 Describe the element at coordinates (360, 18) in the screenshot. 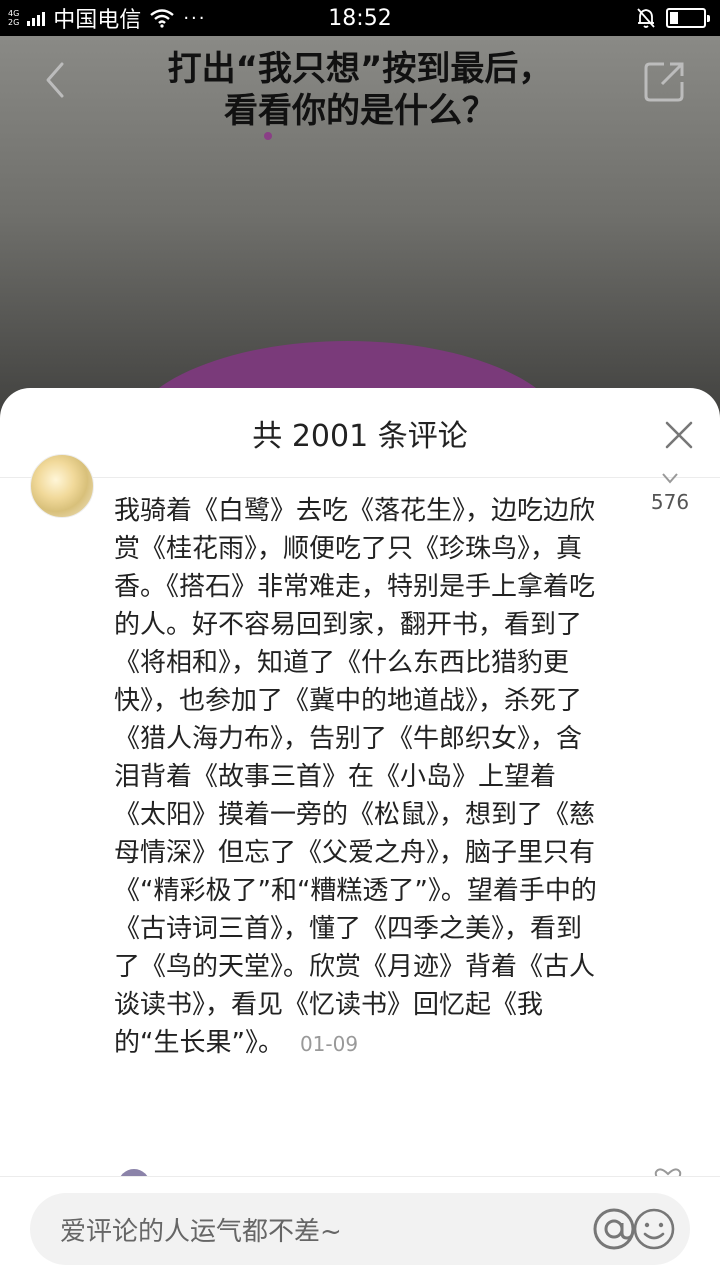

I see `status-bar: 4G 2G 中国电信 ··· 18:52` at that location.